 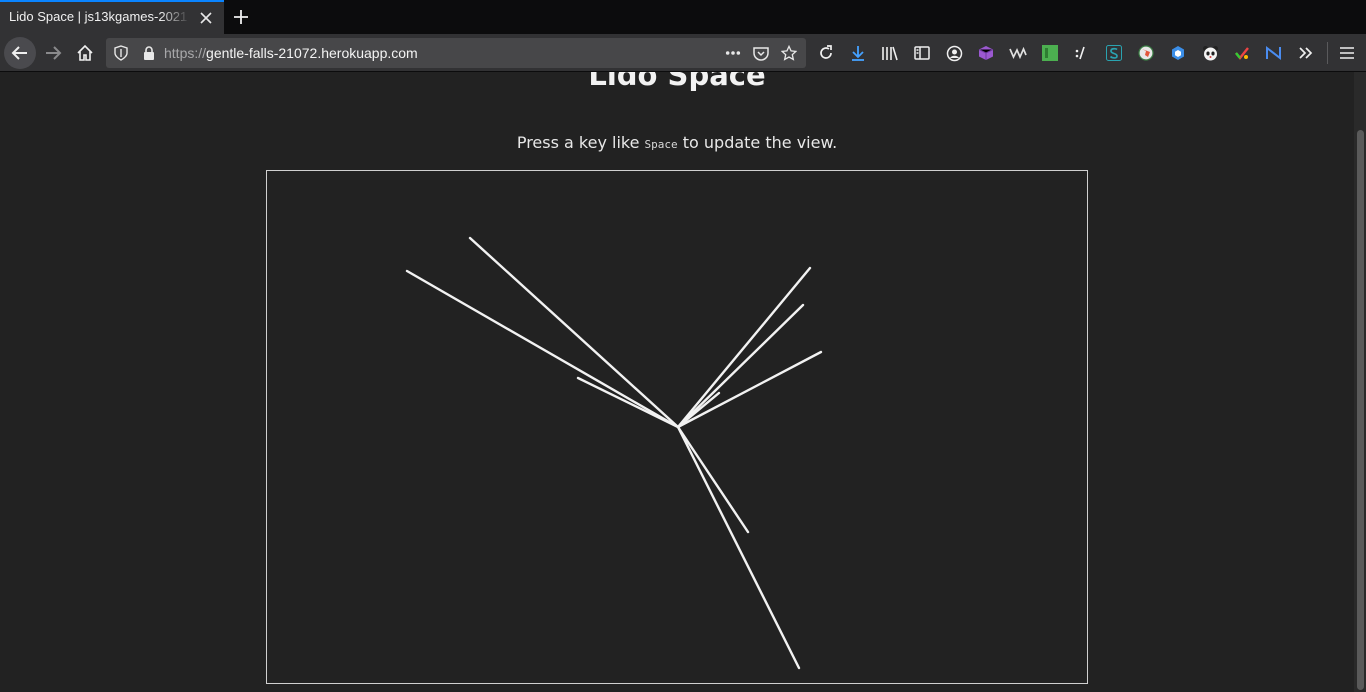 I want to click on page-title: Lido Space, so click(x=677, y=82).